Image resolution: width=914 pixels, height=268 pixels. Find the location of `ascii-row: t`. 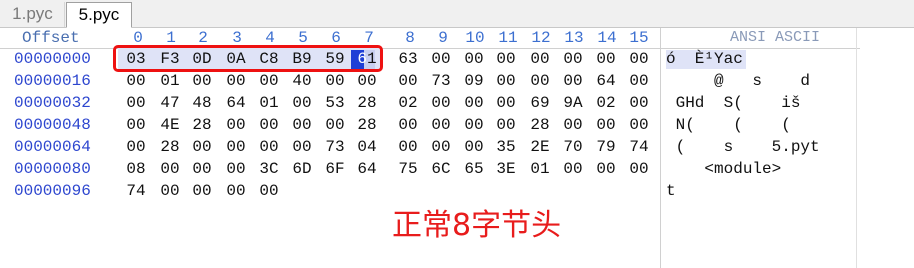

ascii-row: t is located at coordinates (671, 191).